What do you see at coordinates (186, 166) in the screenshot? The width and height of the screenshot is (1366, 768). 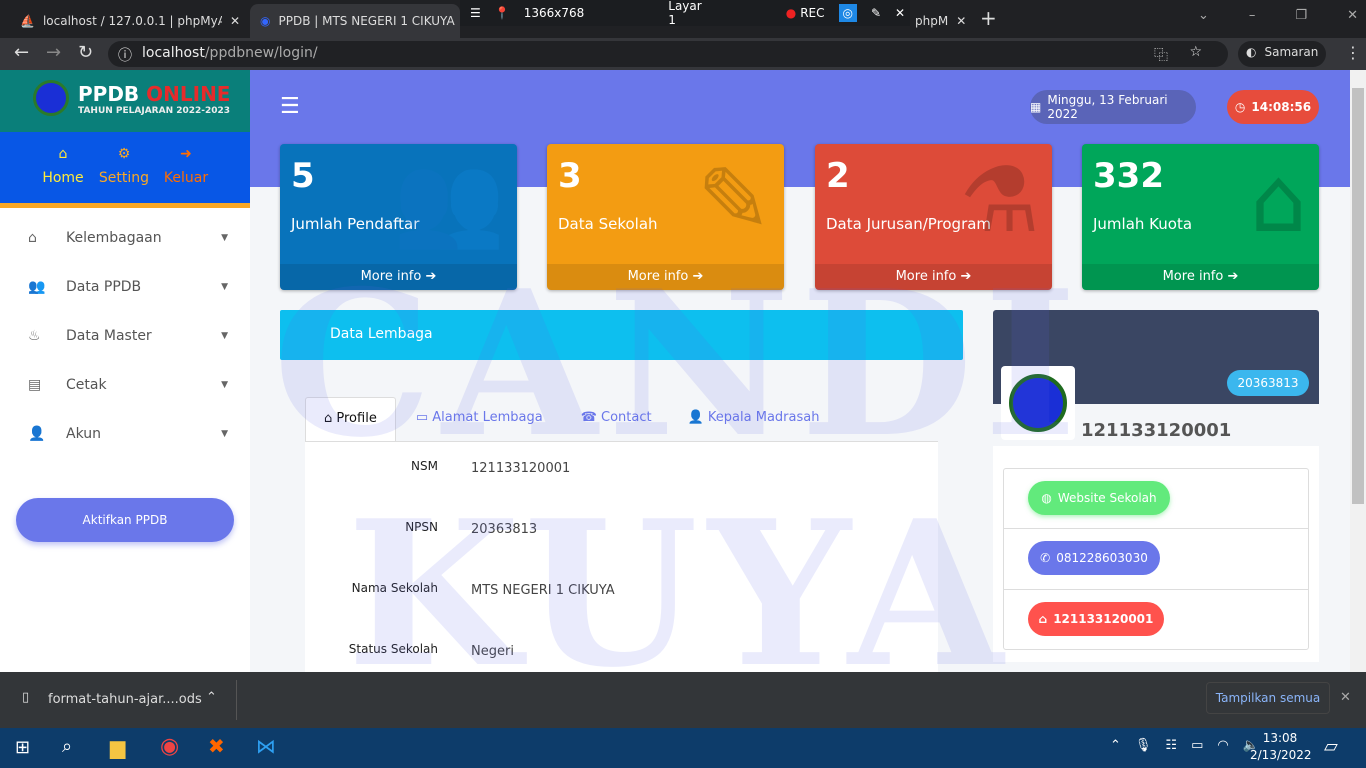 I see `logout-link: ➜ Keluar` at bounding box center [186, 166].